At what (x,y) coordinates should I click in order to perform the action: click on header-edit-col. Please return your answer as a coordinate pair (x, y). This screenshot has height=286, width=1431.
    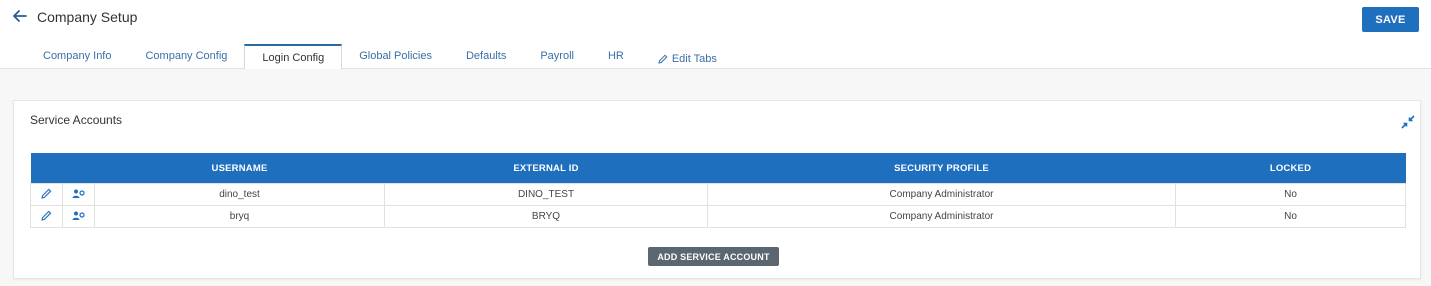
    Looking at the image, I should click on (46, 168).